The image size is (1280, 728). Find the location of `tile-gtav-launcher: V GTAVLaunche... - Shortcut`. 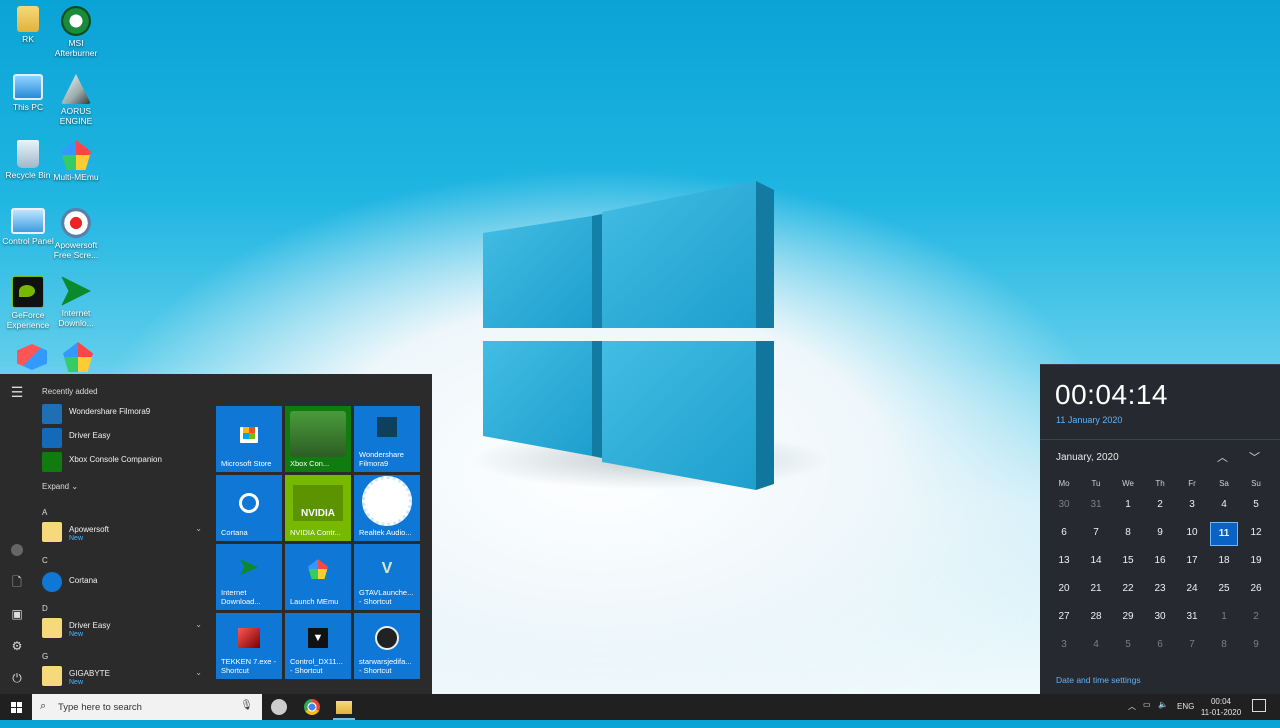

tile-gtav-launcher: V GTAVLaunche... - Shortcut is located at coordinates (387, 577).